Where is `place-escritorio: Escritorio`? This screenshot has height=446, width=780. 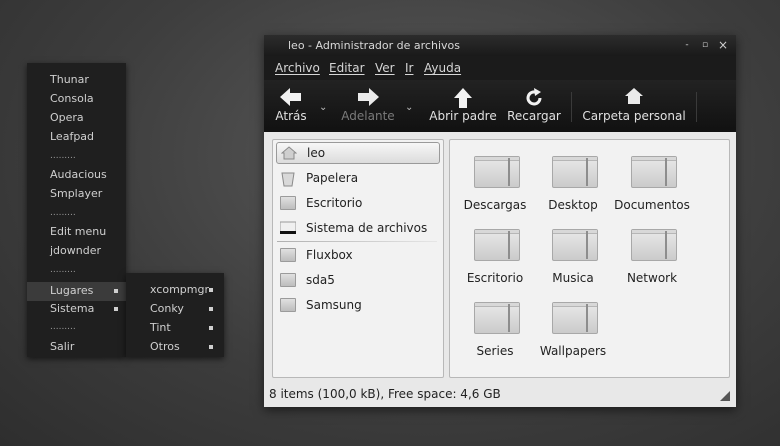
place-escritorio: Escritorio is located at coordinates (357, 203).